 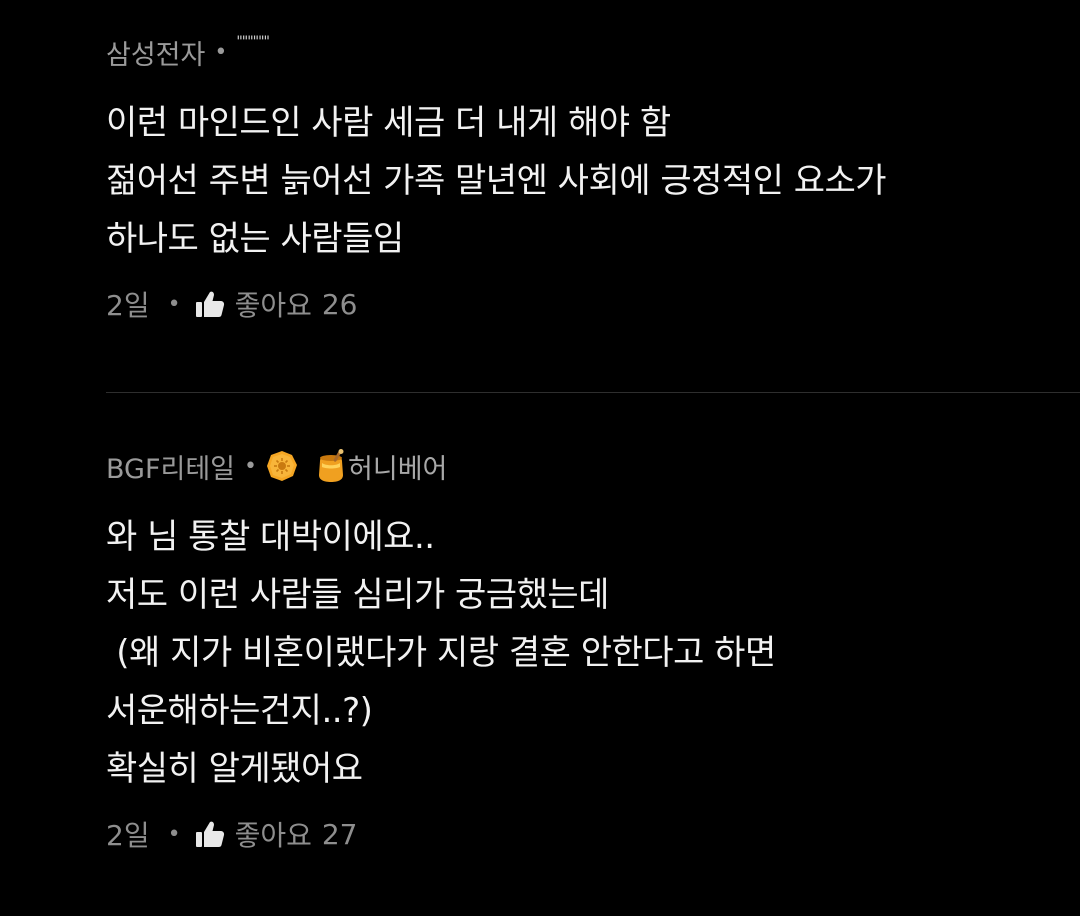 I want to click on comment-line: 와 님 통찰 대박이에요.., so click(x=270, y=537).